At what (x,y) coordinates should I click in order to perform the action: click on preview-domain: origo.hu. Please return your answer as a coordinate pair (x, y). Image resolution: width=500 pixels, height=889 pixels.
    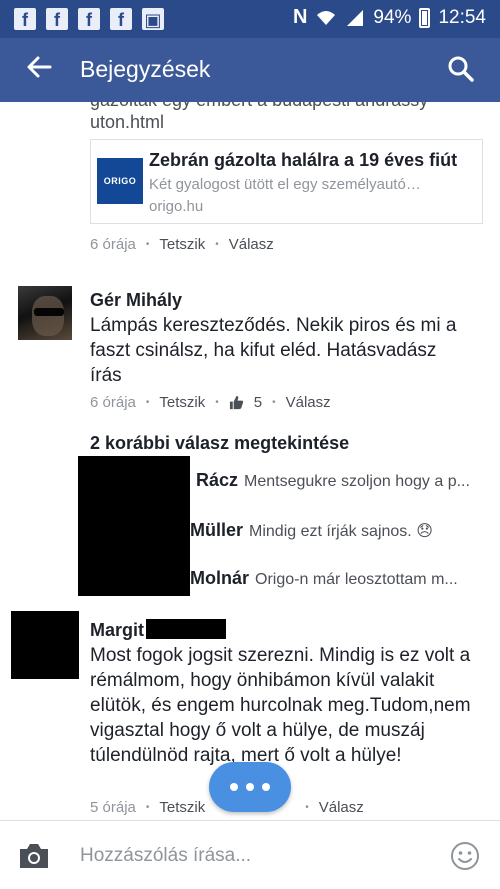
    Looking at the image, I should click on (176, 206).